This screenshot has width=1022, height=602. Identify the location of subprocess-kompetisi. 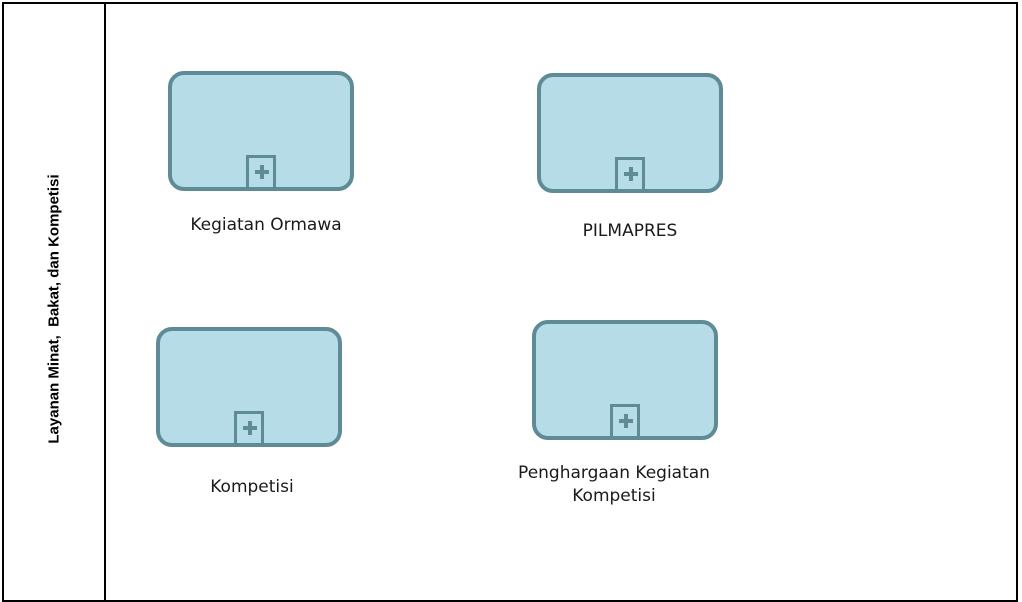
(249, 387).